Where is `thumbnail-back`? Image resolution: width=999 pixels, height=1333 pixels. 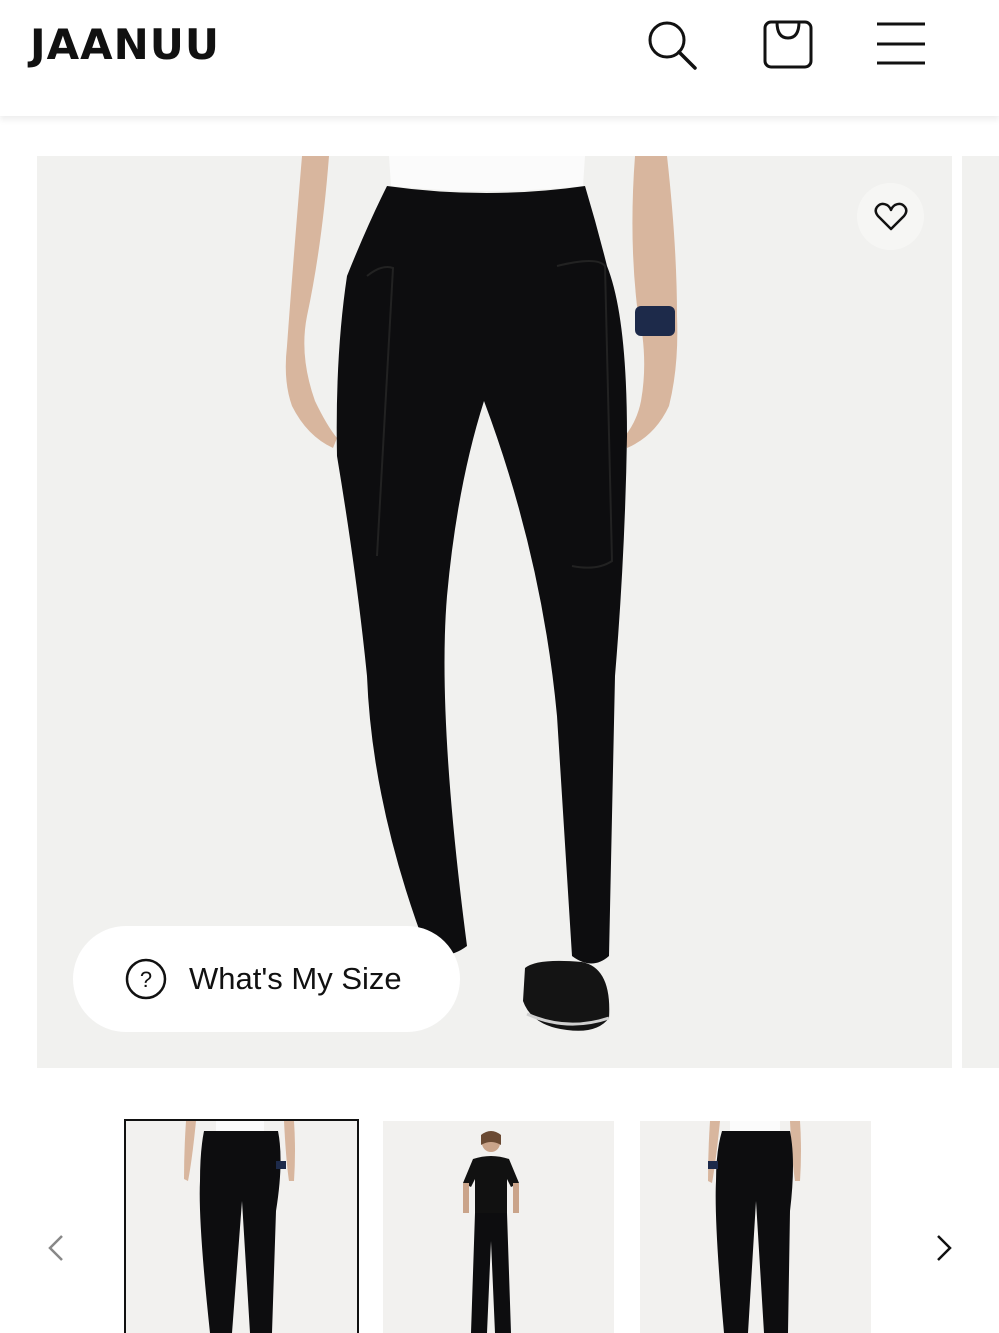
thumbnail-back is located at coordinates (755, 1227).